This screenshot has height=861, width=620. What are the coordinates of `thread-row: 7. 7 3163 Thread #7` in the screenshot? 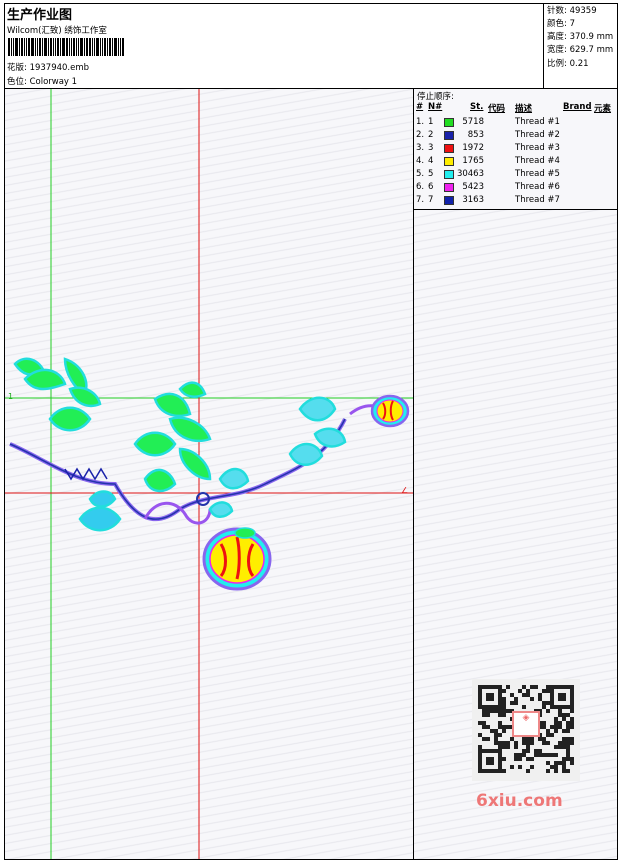 It's located at (515, 200).